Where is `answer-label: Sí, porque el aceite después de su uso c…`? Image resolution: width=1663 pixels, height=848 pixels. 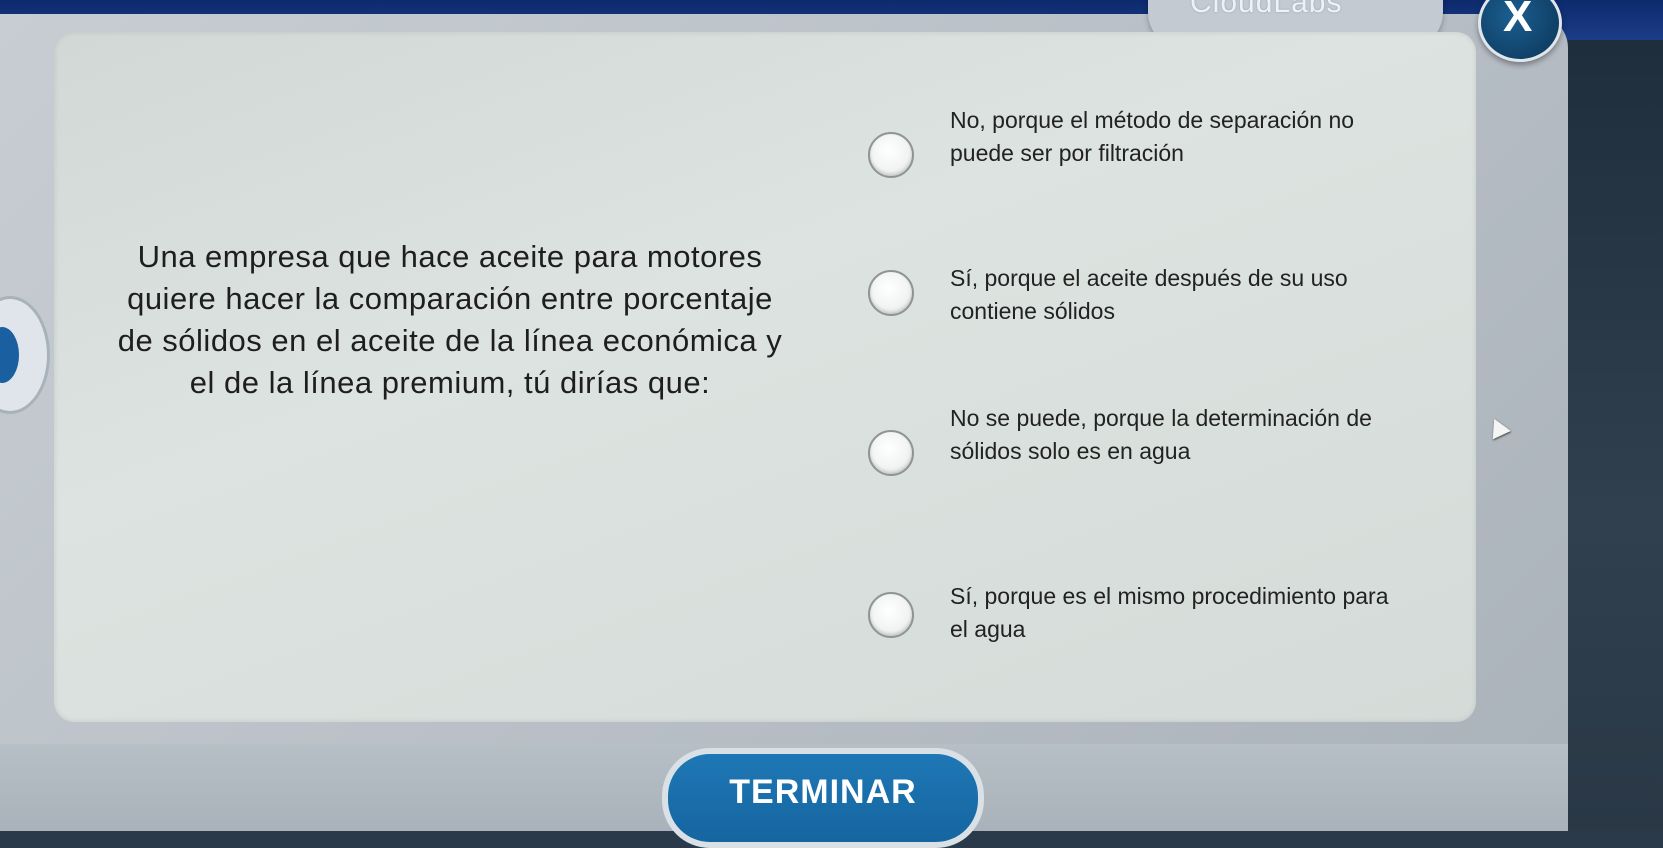
answer-label: Sí, porque el aceite después de su uso c… is located at coordinates (1149, 294).